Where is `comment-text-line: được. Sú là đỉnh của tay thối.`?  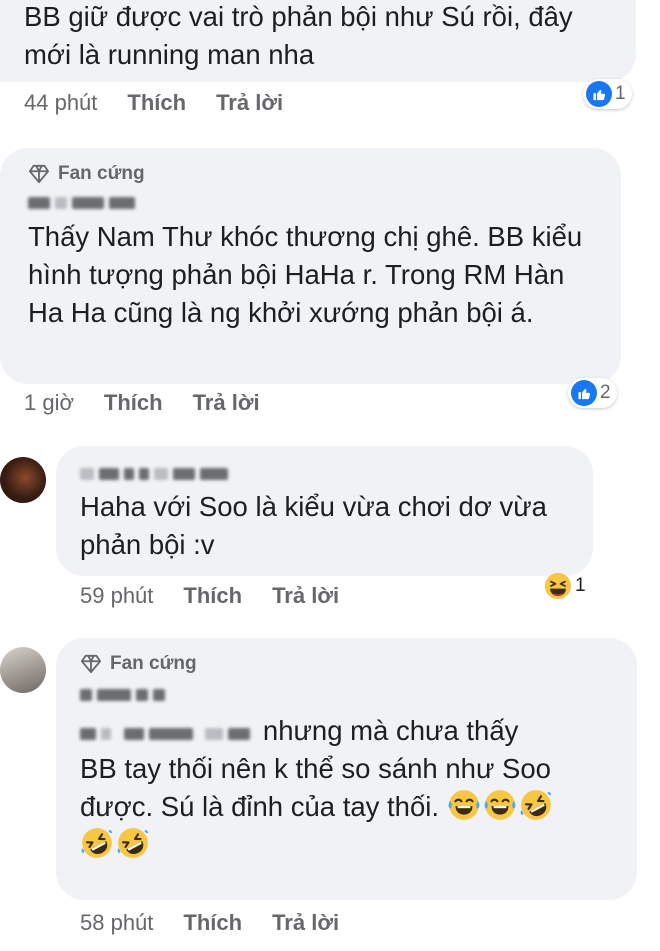
comment-text-line: được. Sú là đỉnh của tay thối. is located at coordinates (260, 806).